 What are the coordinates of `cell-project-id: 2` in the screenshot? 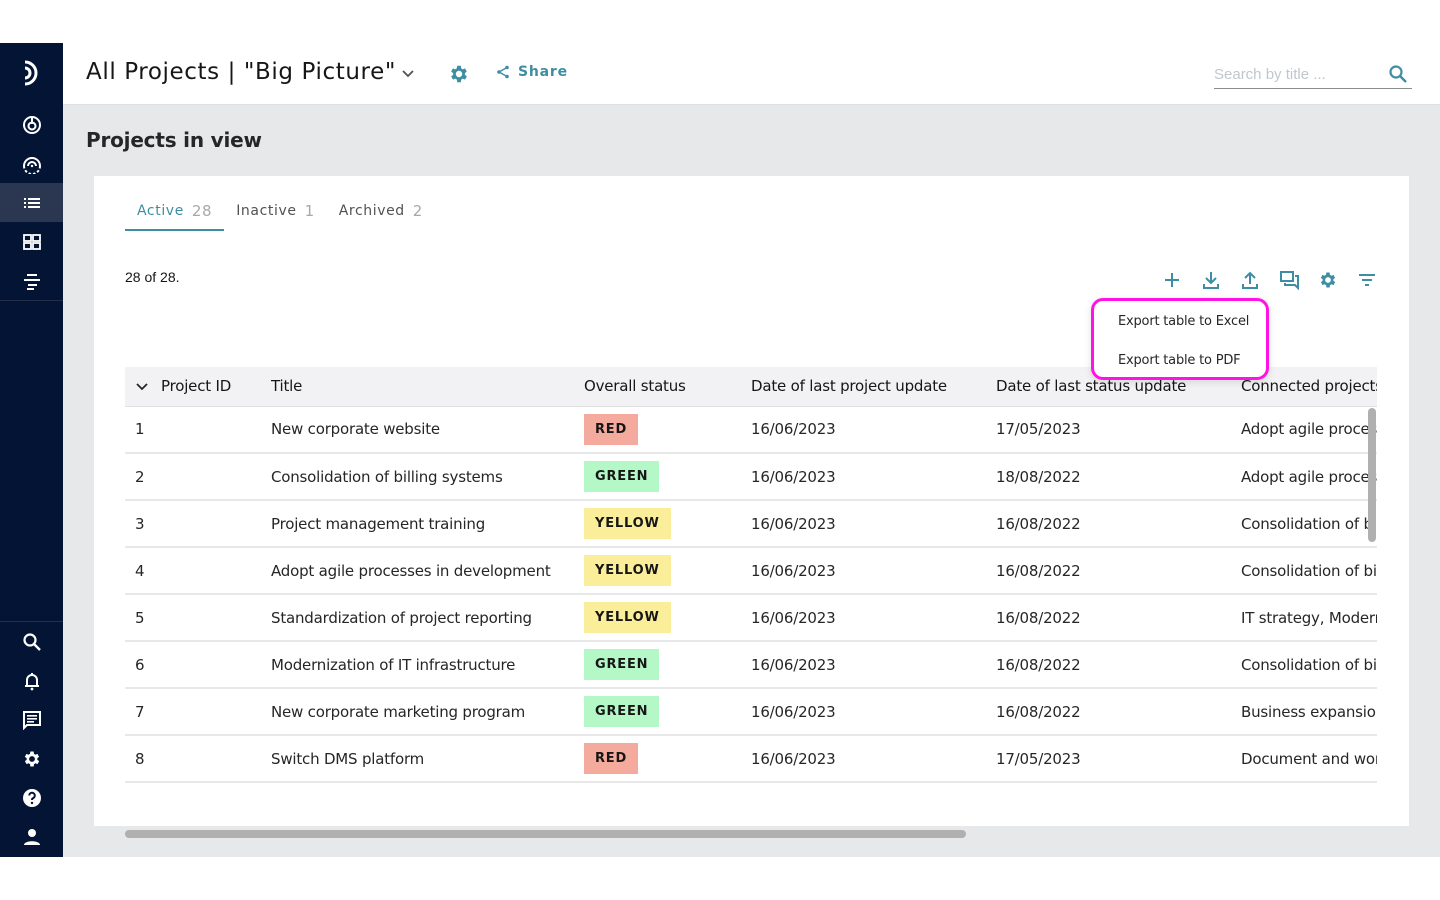 It's located at (193, 477).